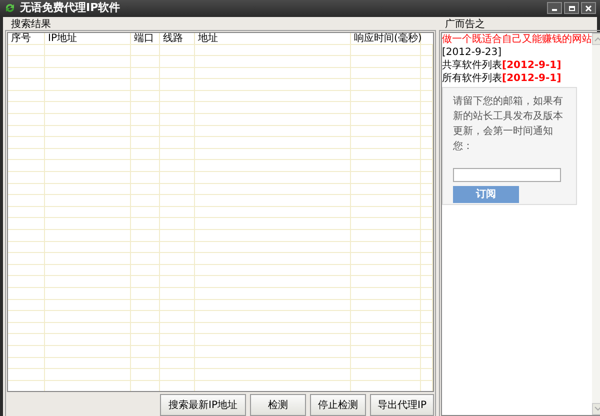 The width and height of the screenshot is (600, 416). I want to click on email-field, so click(507, 175).